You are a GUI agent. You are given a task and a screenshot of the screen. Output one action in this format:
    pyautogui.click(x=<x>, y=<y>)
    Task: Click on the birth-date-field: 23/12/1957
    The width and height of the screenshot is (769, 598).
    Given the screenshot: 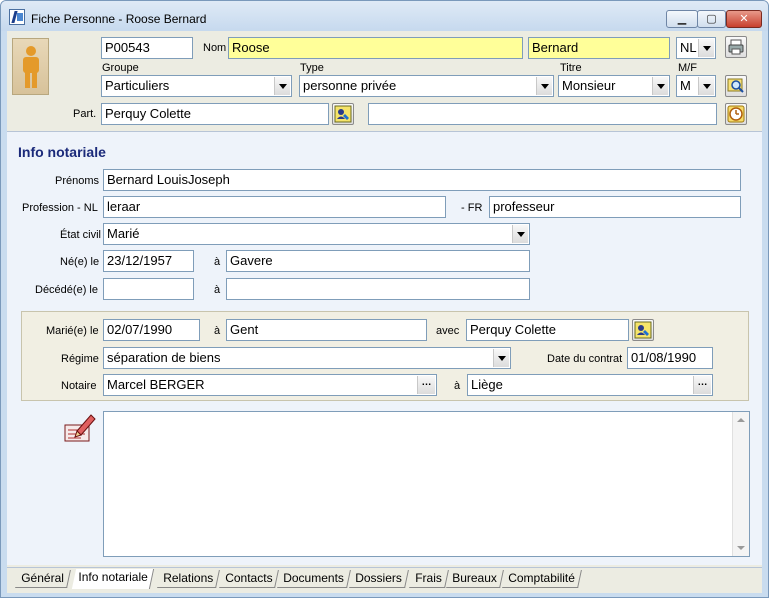 What is the action you would take?
    pyautogui.click(x=148, y=261)
    